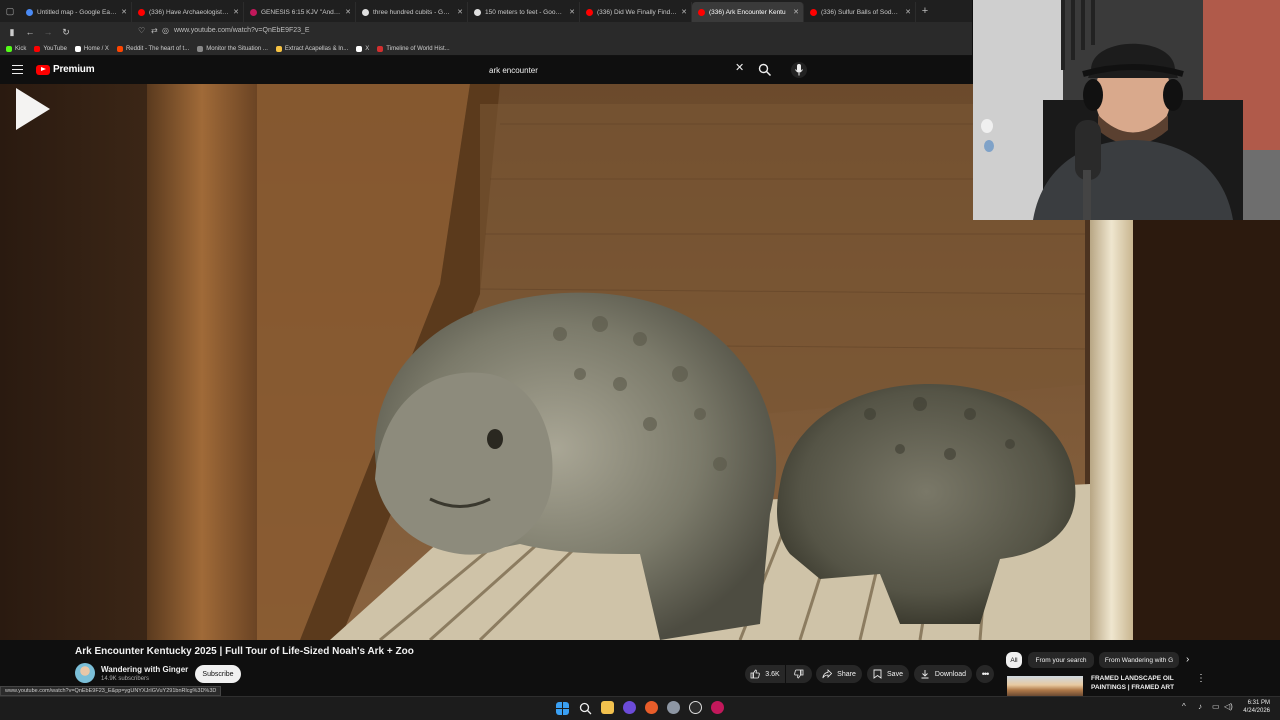 This screenshot has height=720, width=1280. I want to click on obs-icon, so click(695, 707).